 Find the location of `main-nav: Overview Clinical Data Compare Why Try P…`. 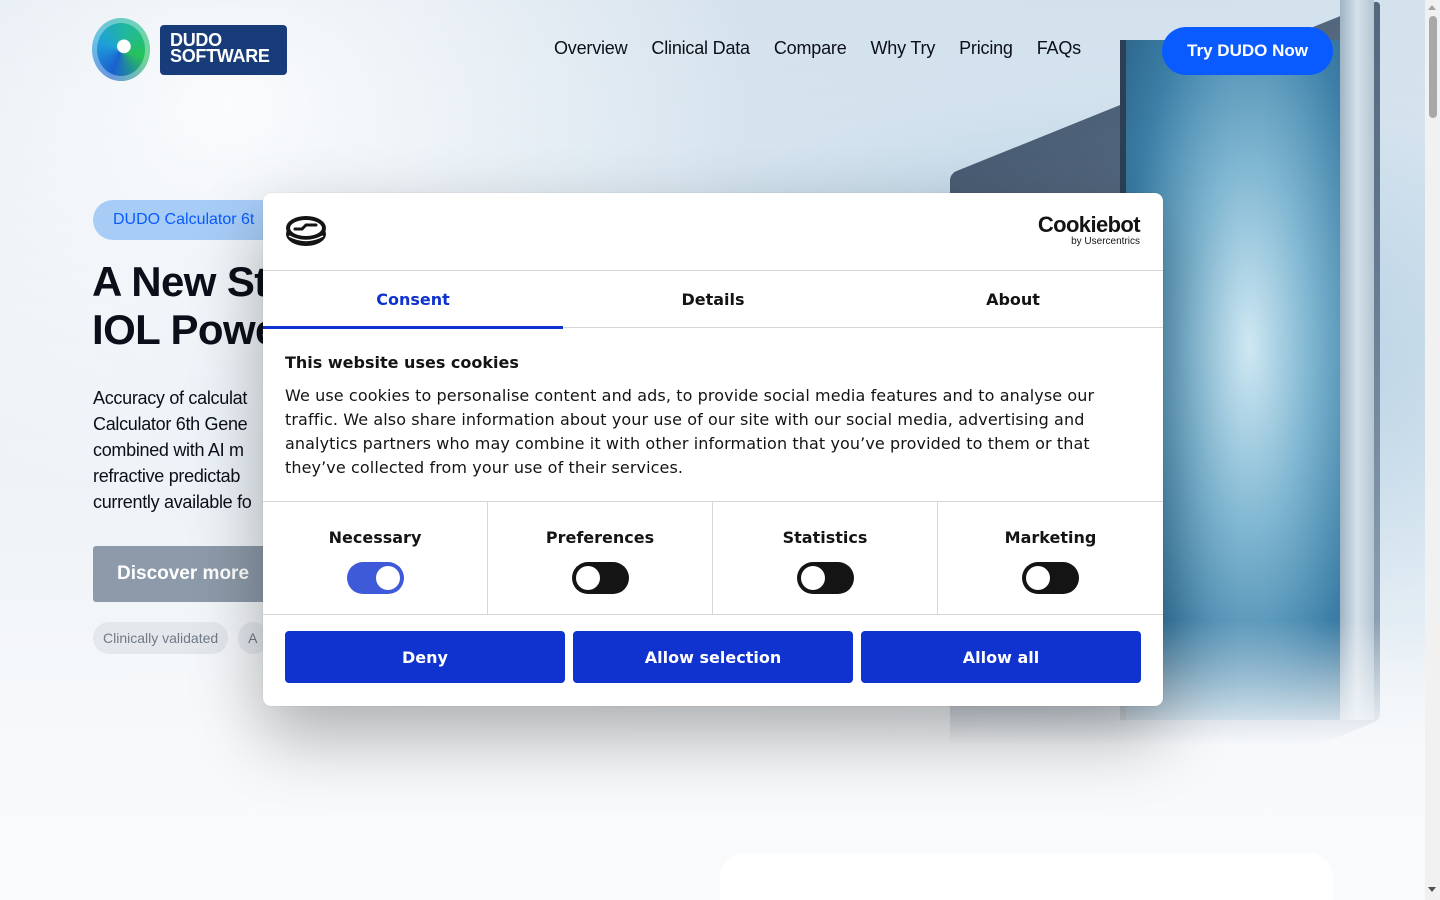

main-nav: Overview Clinical Data Compare Why Try P… is located at coordinates (829, 48).